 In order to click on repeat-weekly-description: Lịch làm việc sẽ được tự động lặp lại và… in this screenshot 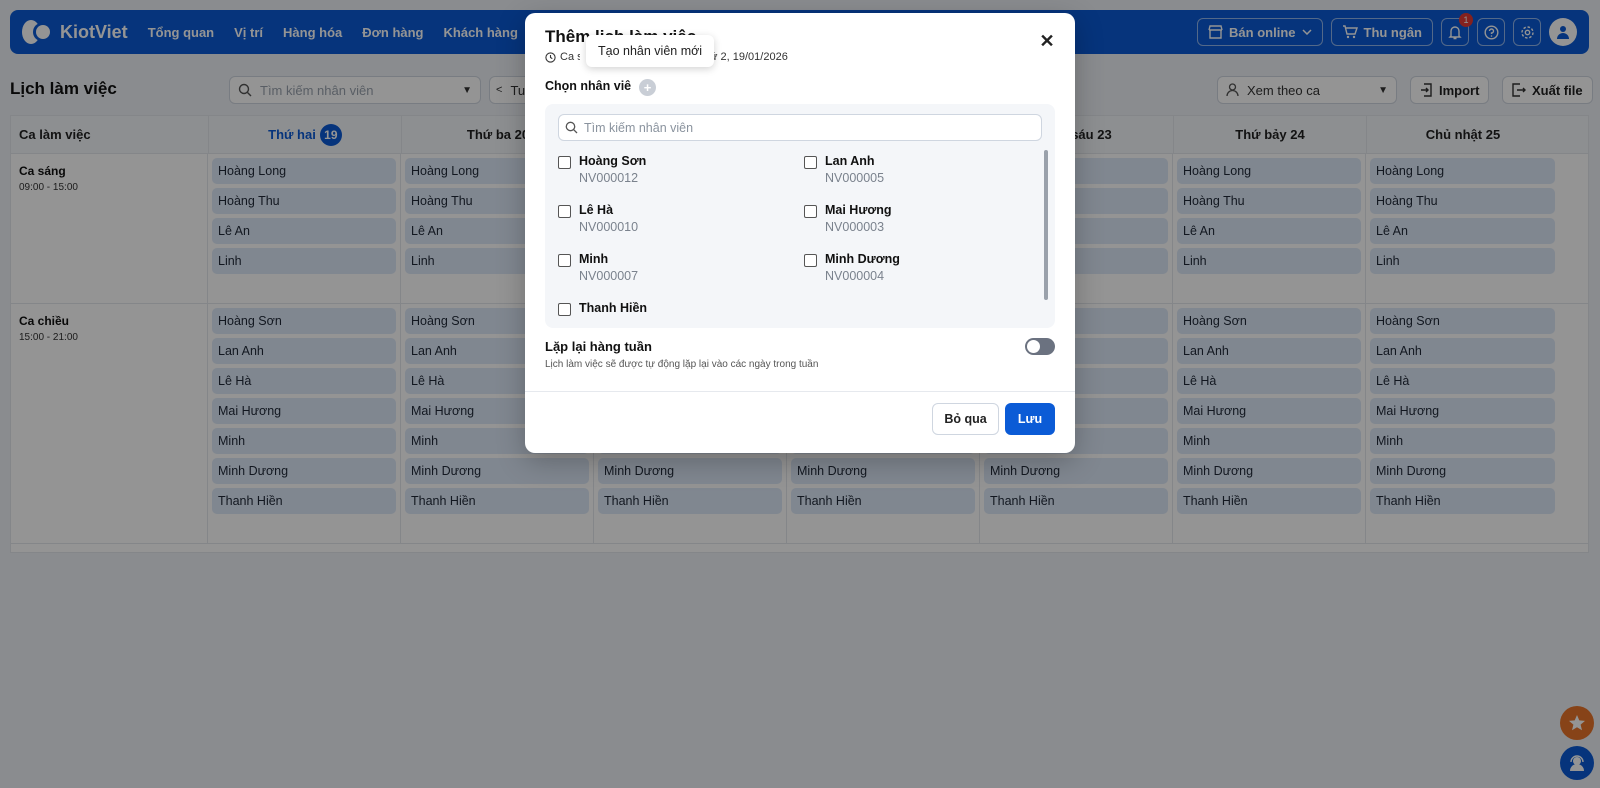, I will do `click(682, 364)`.